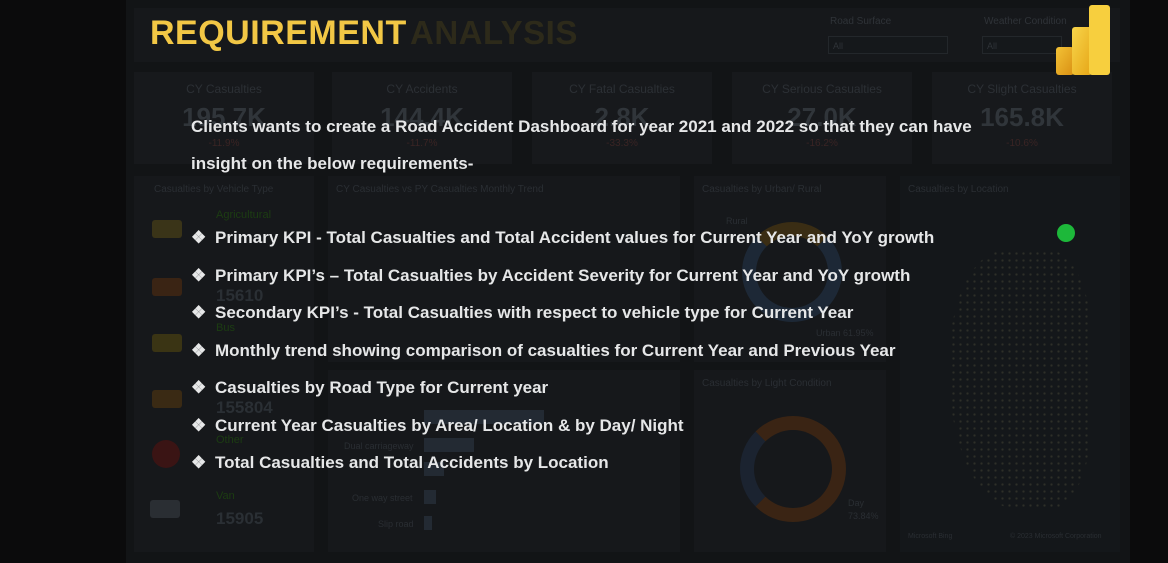  Describe the element at coordinates (1083, 40) in the screenshot. I see `power-bi-logo-icon` at that location.